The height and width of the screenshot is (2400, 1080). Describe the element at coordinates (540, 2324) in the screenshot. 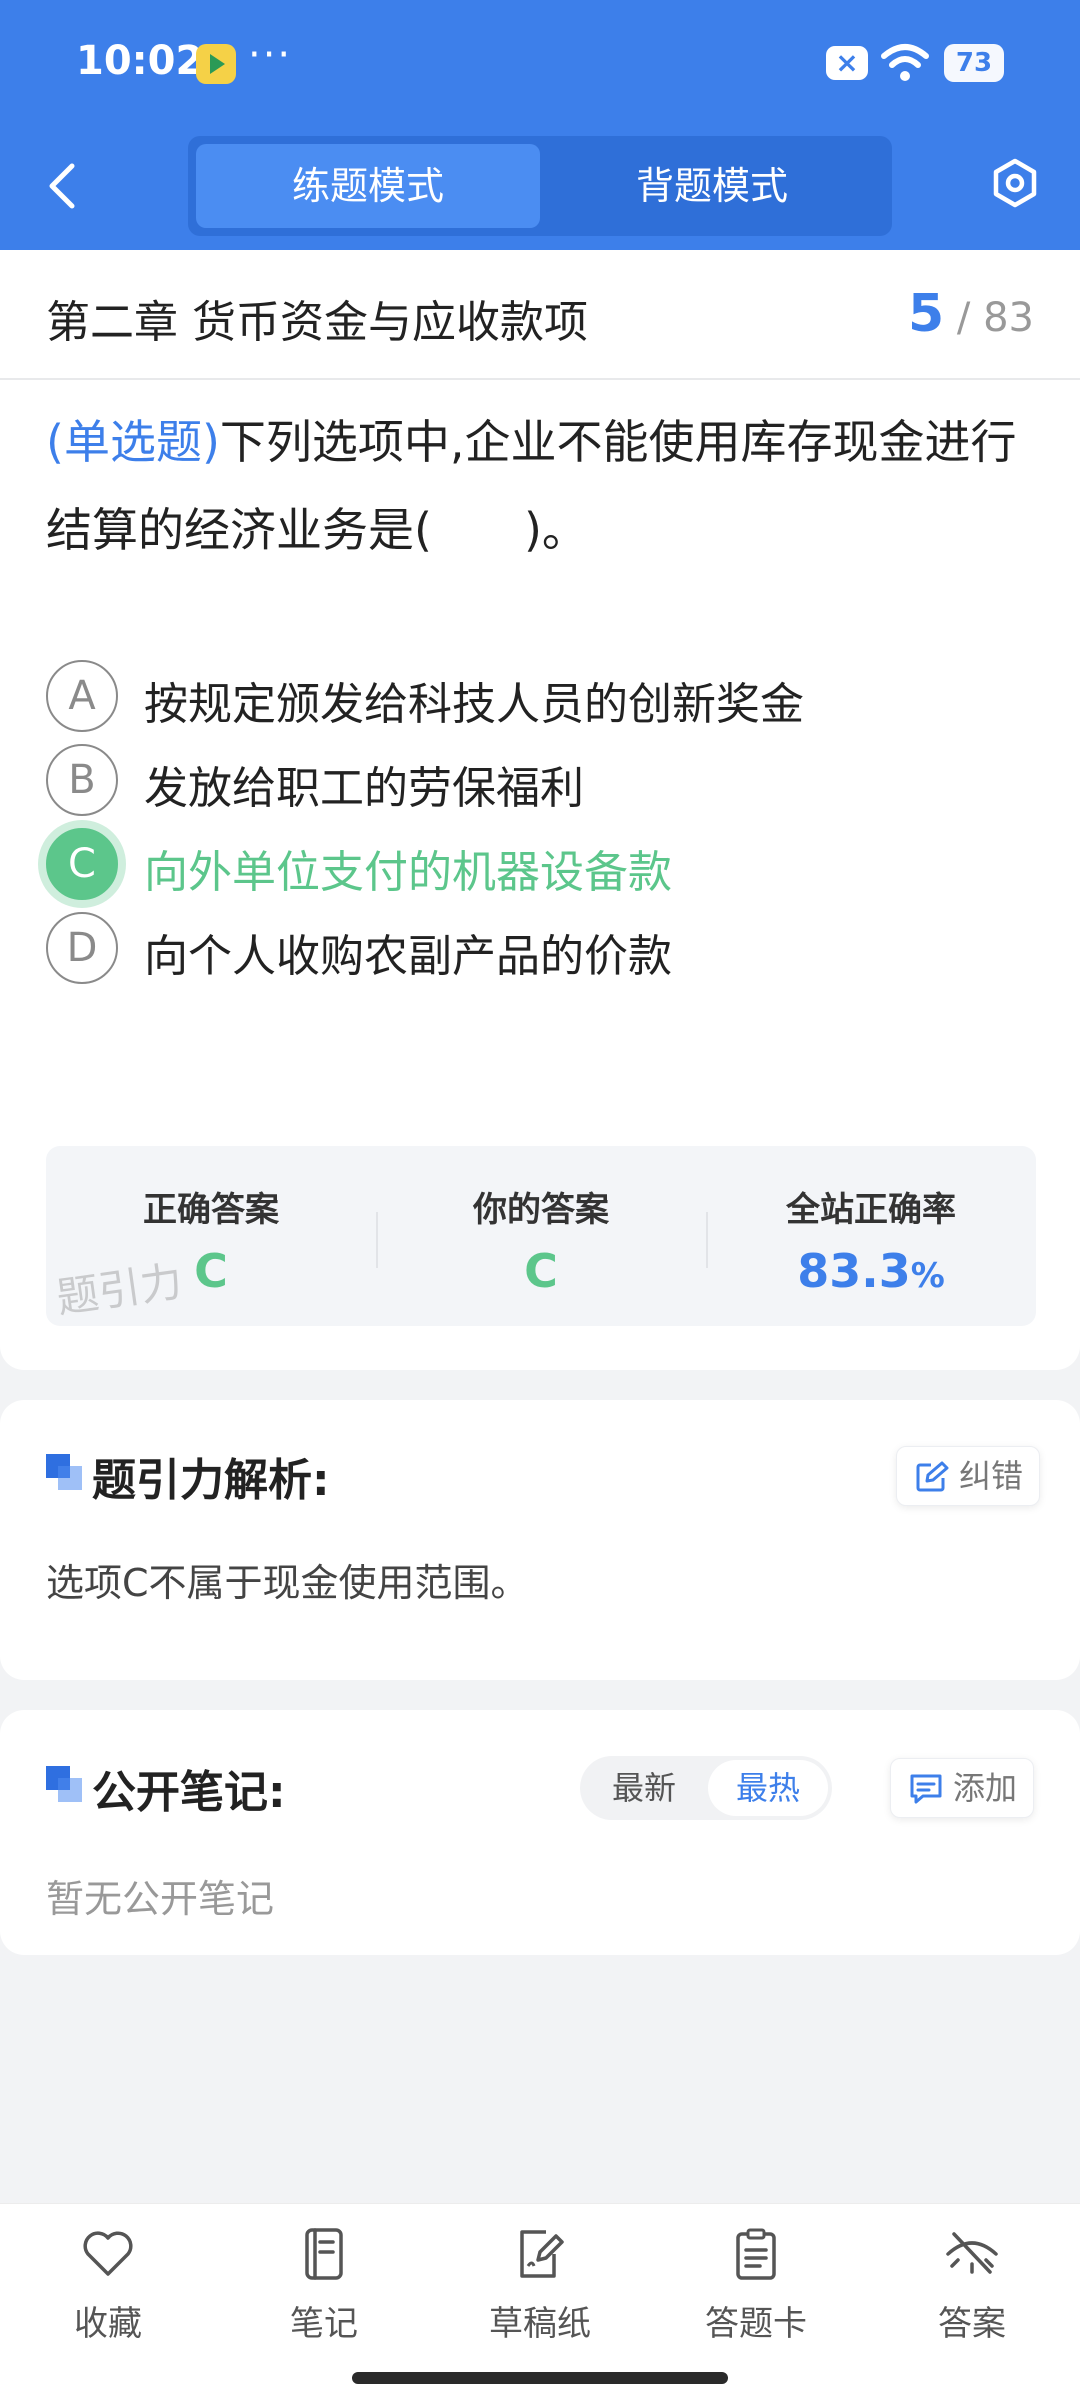

I see `draft-paper-label: 草稿纸` at that location.